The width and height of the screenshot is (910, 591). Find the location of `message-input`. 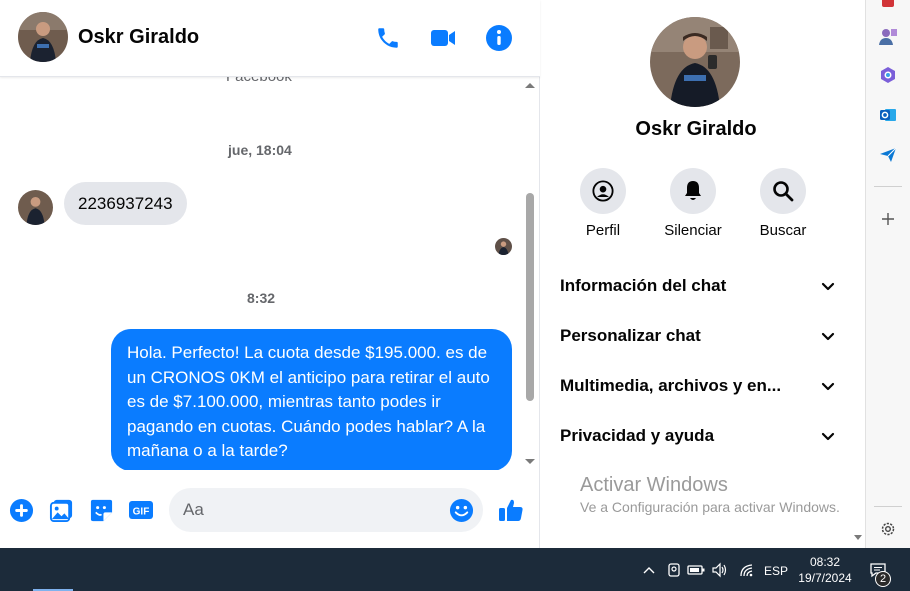

message-input is located at coordinates (326, 510).